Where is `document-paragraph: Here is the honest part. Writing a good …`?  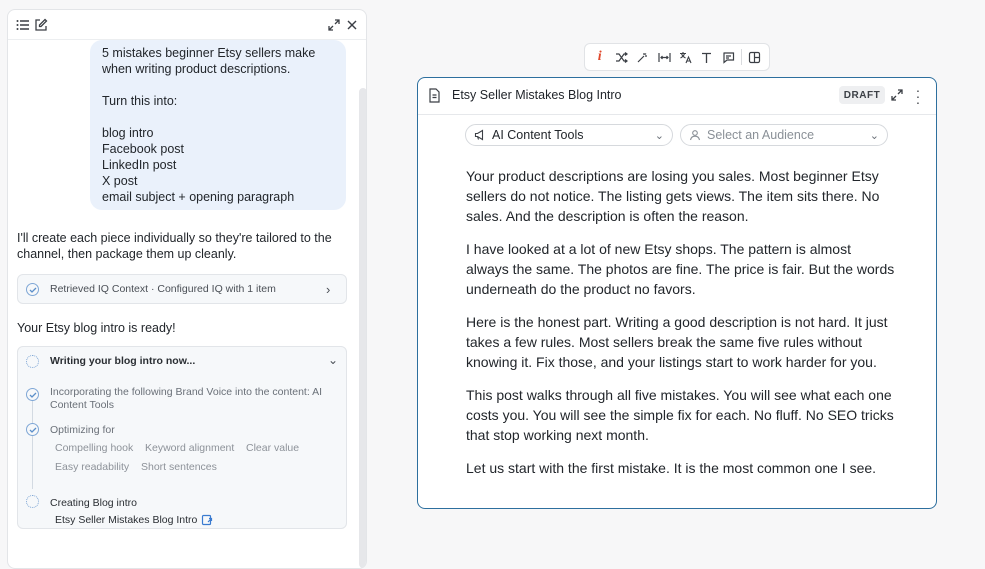 document-paragraph: Here is the honest part. Writing a good … is located at coordinates (677, 342).